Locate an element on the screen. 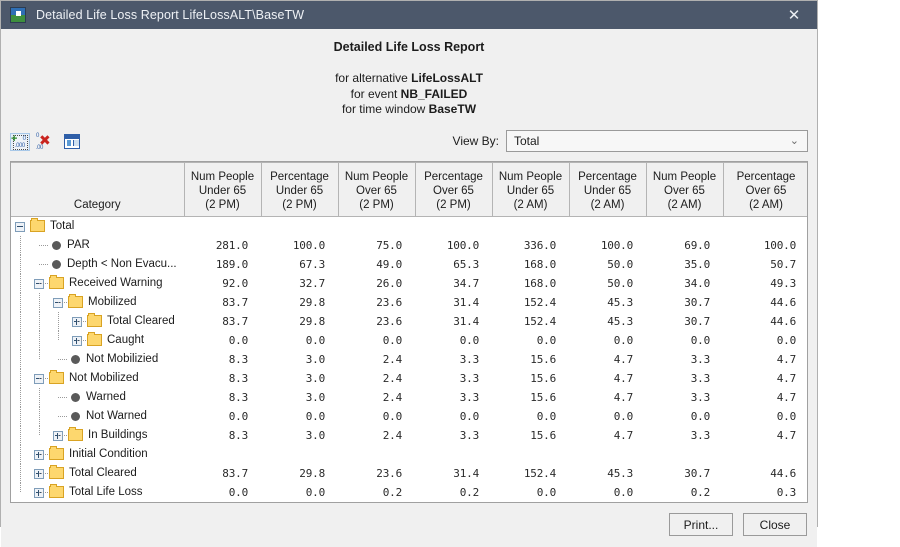 This screenshot has width=900, height=547. table-row: Not Mobilizied 8.3 3.0 2.4 3.3 15.6 4.7 3.3 4.7 is located at coordinates (409, 359).